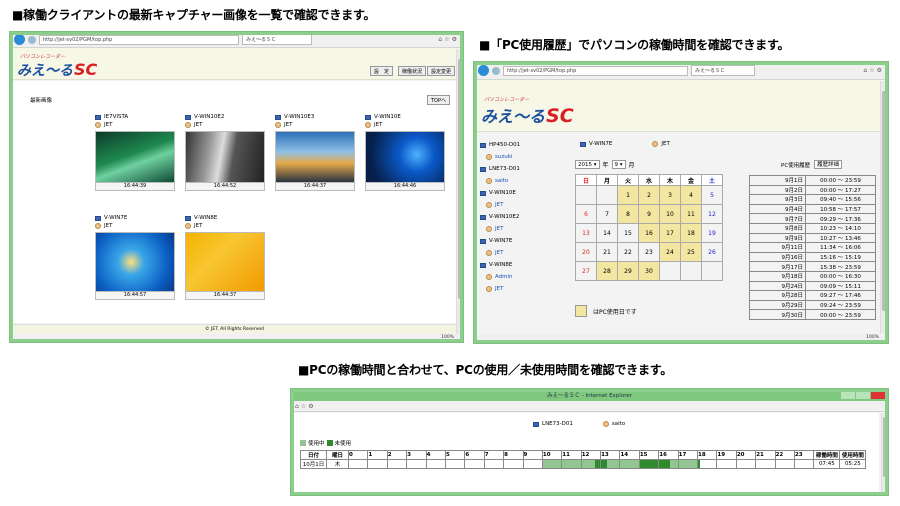 This screenshot has height=506, width=900. What do you see at coordinates (812, 238) in the screenshot?
I see `history-row: 9月9日 10:27 ～ 13:46` at bounding box center [812, 238].